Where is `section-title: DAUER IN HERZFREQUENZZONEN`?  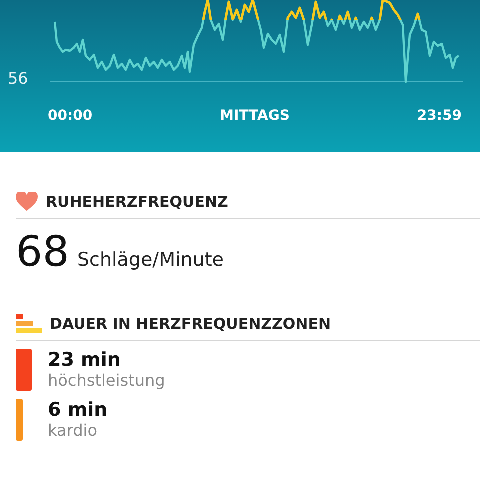 section-title: DAUER IN HERZFREQUENZZONEN is located at coordinates (191, 324).